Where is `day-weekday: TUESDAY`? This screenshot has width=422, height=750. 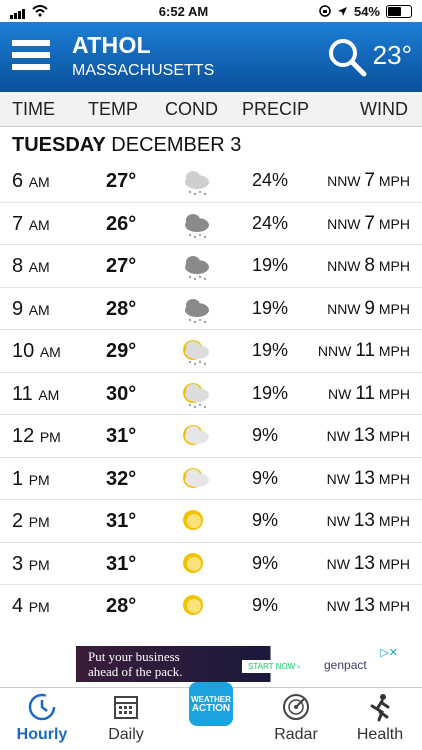 day-weekday: TUESDAY is located at coordinates (59, 145).